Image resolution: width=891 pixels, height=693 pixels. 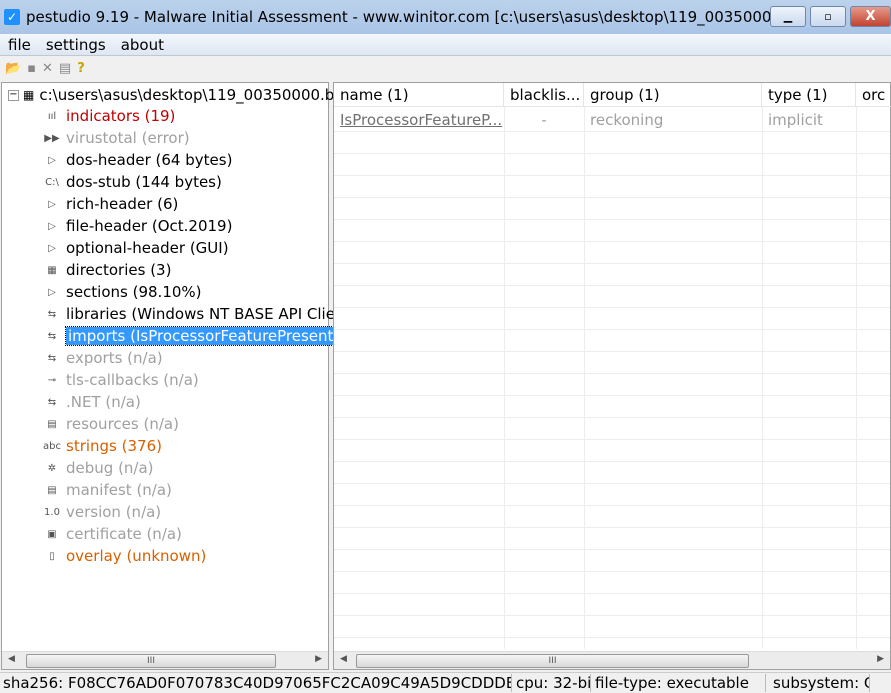 I want to click on tree-item-label: imports (IsProcessorFeaturePresent), so click(x=203, y=336).